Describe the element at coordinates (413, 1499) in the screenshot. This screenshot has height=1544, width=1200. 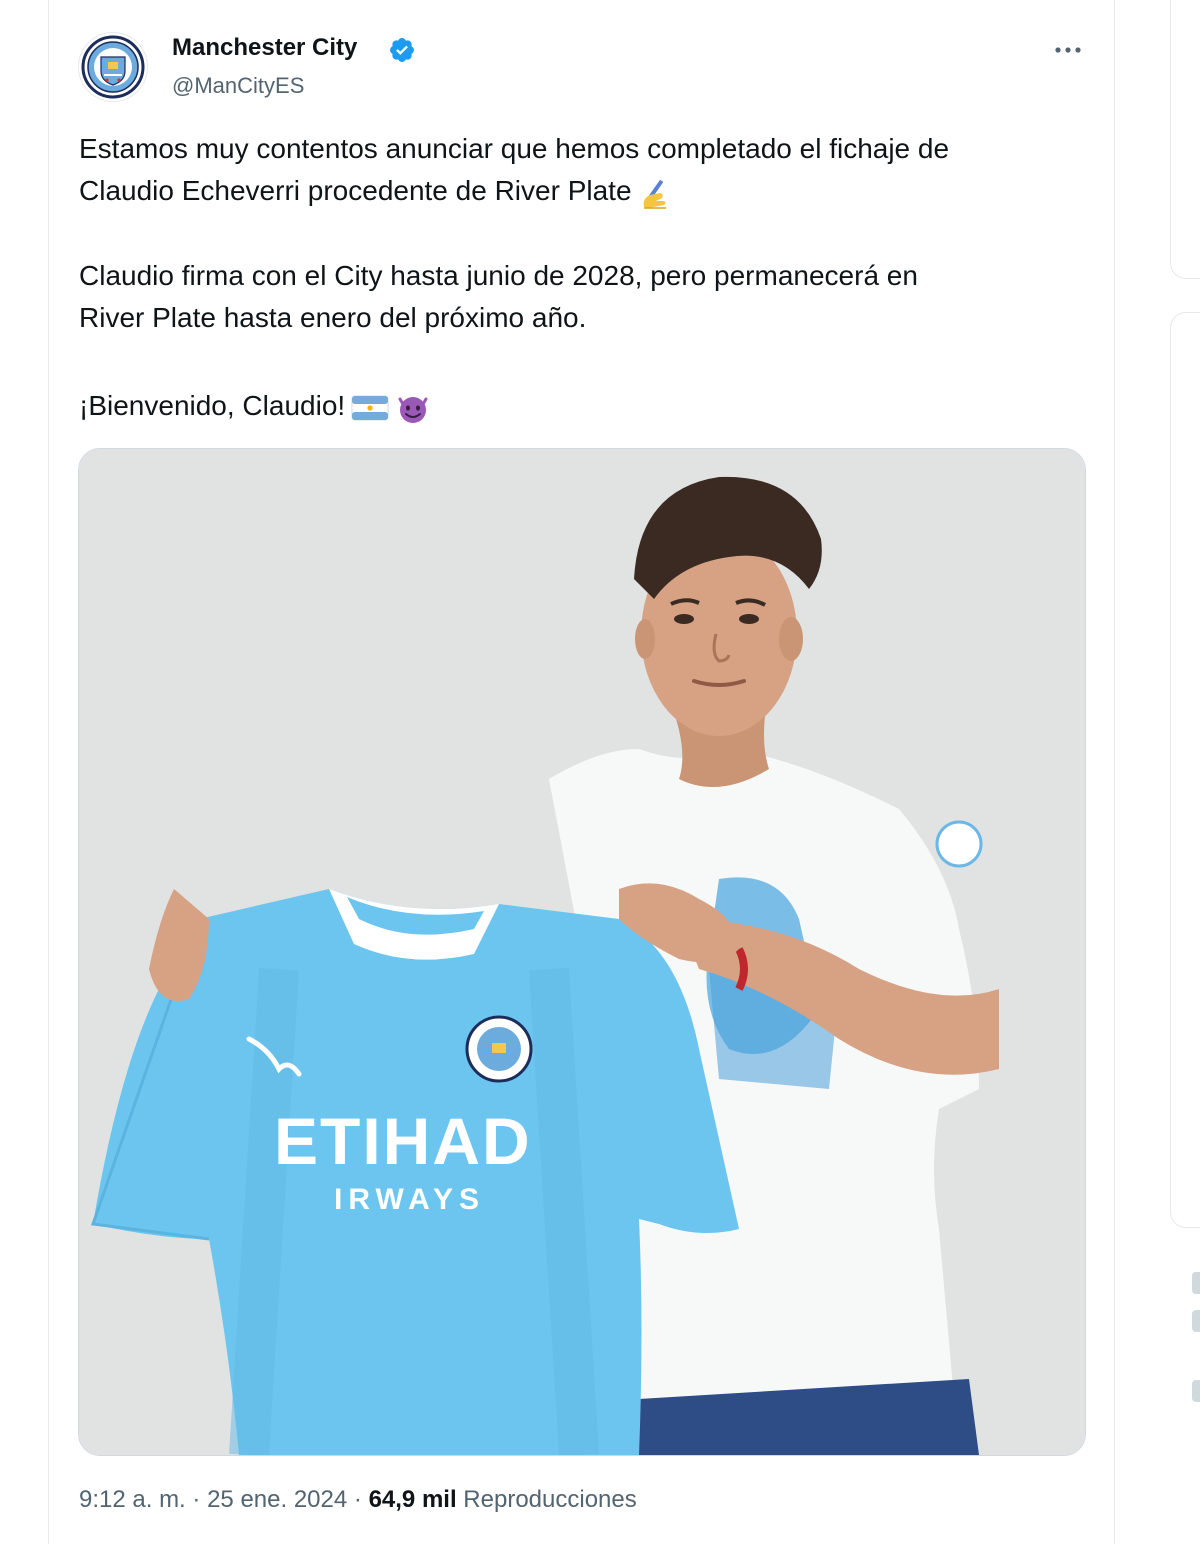
I see `views-count: 64,9 mil` at that location.